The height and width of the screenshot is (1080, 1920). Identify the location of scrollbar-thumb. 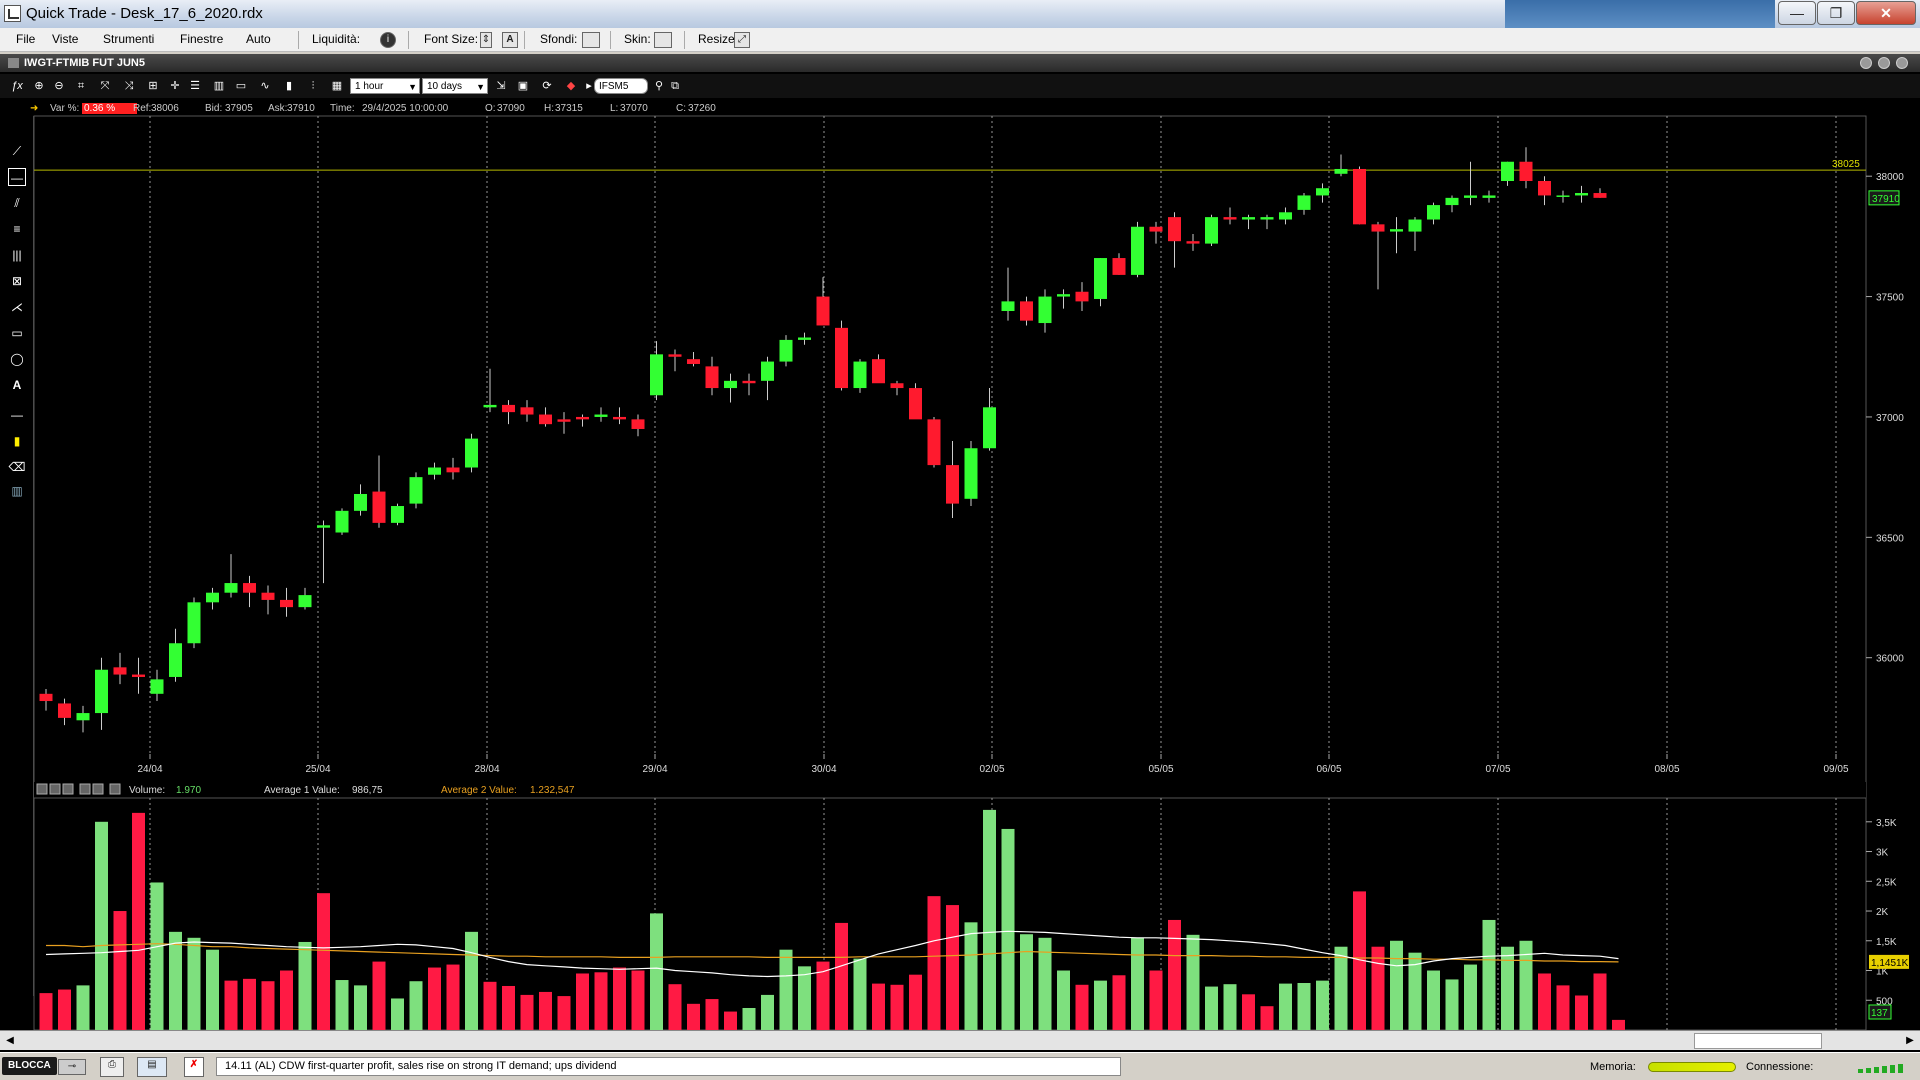
(1758, 1041).